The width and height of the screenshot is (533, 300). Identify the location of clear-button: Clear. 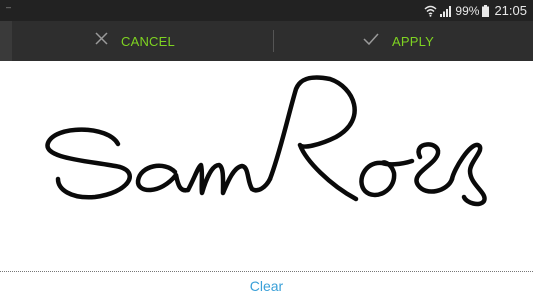
(266, 286).